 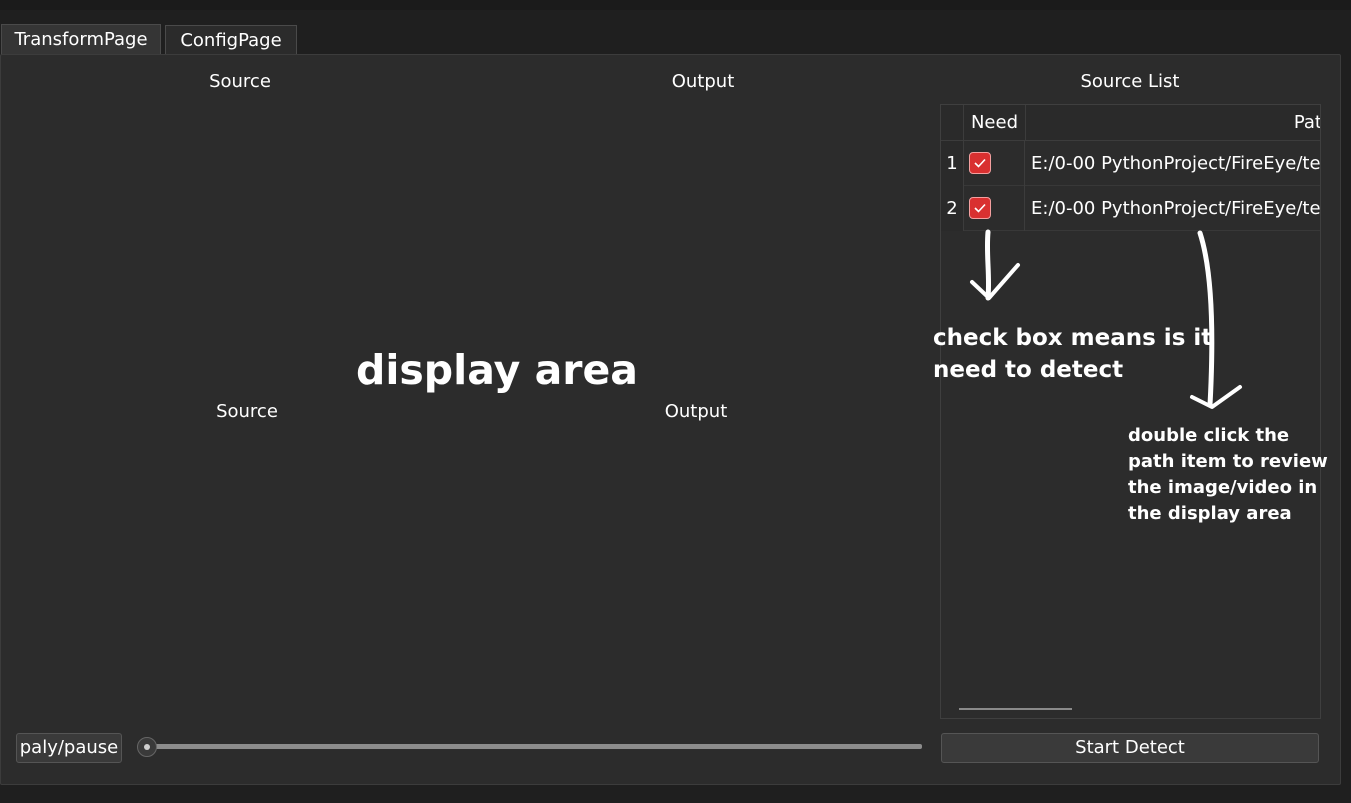 I want to click on start-detect-button: Start Detect, so click(x=1130, y=748).